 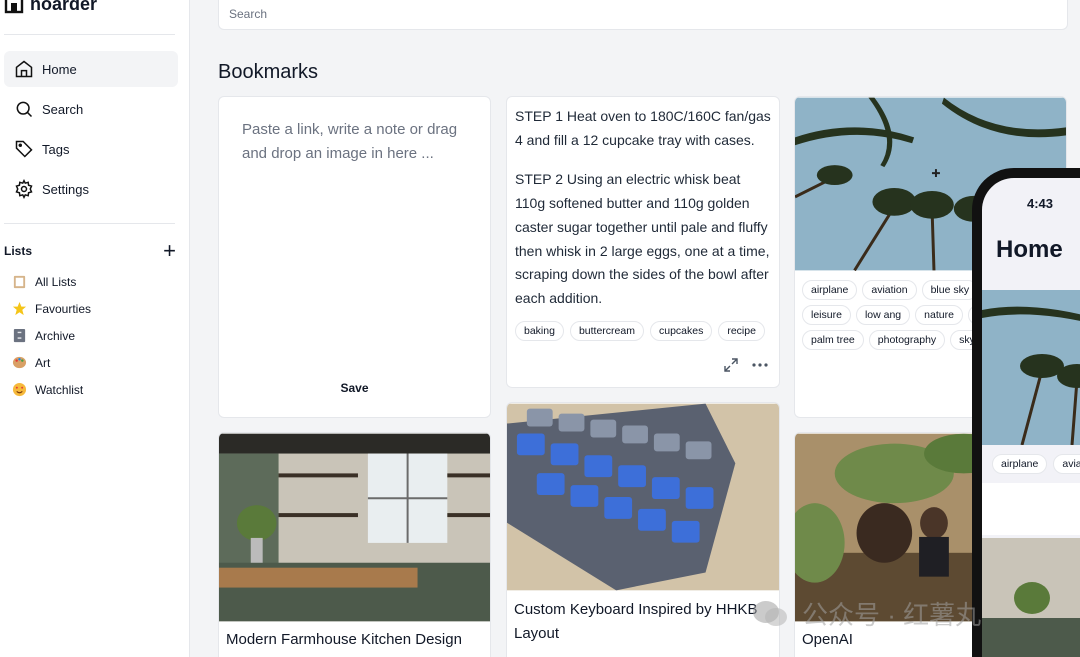 What do you see at coordinates (643, 497) in the screenshot?
I see `keyboard-image` at bounding box center [643, 497].